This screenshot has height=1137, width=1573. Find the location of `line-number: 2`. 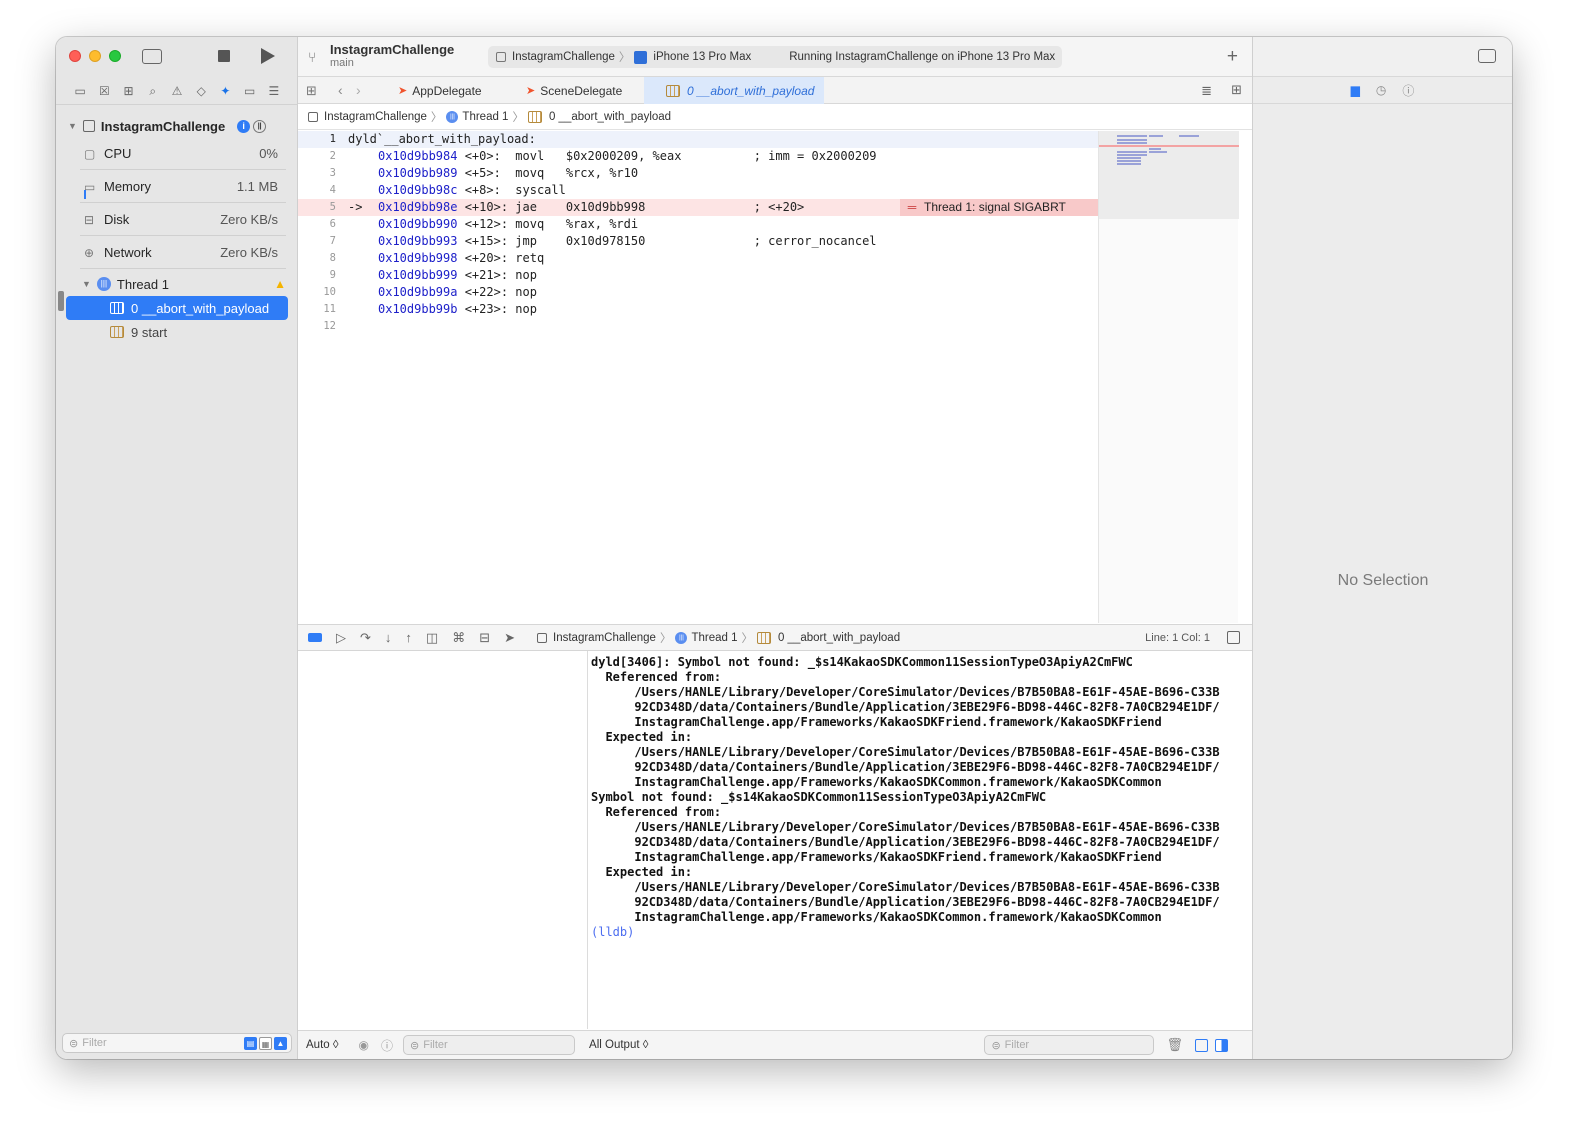

line-number: 2 is located at coordinates (317, 156).